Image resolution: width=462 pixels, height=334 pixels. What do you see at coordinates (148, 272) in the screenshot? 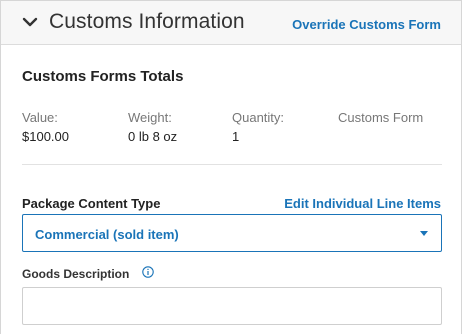
I see `info-icon` at bounding box center [148, 272].